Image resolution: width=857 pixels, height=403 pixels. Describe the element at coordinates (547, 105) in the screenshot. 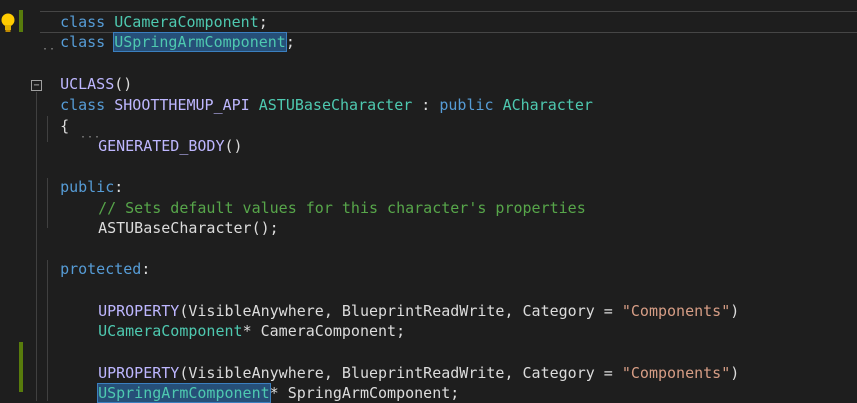

I see `type-name: ACharacter` at that location.